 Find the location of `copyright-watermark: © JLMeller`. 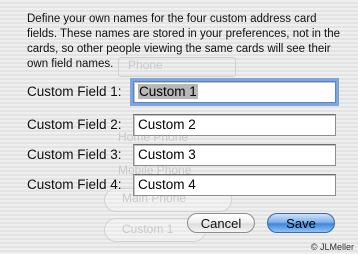

copyright-watermark: © JLMeller is located at coordinates (332, 247).